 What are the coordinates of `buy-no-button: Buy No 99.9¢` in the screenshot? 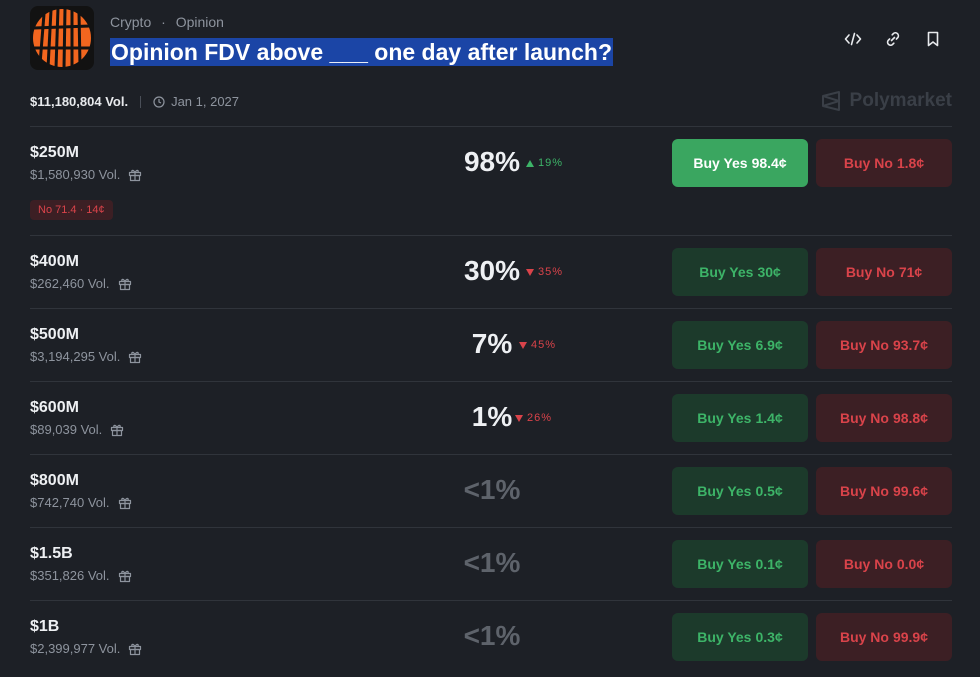 It's located at (884, 637).